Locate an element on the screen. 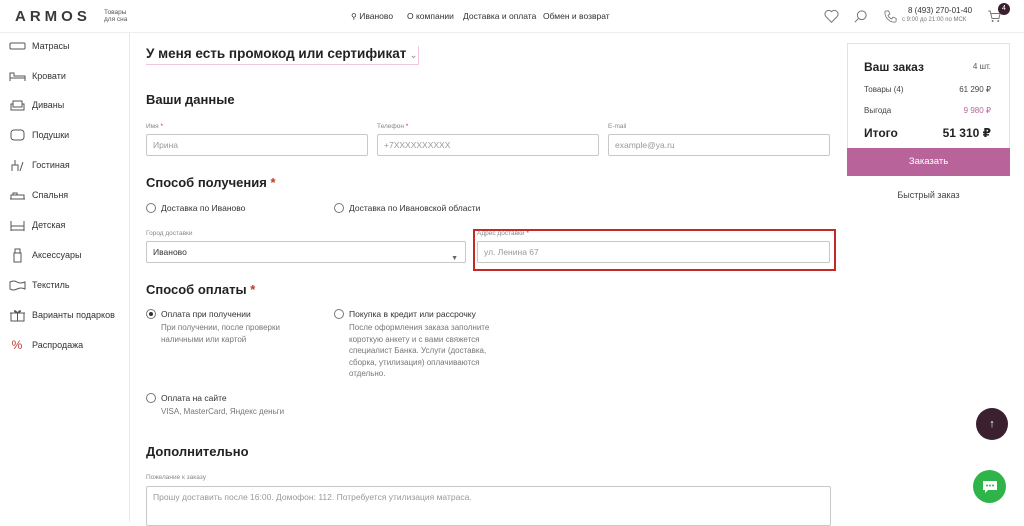  search-icon is located at coordinates (860, 16).